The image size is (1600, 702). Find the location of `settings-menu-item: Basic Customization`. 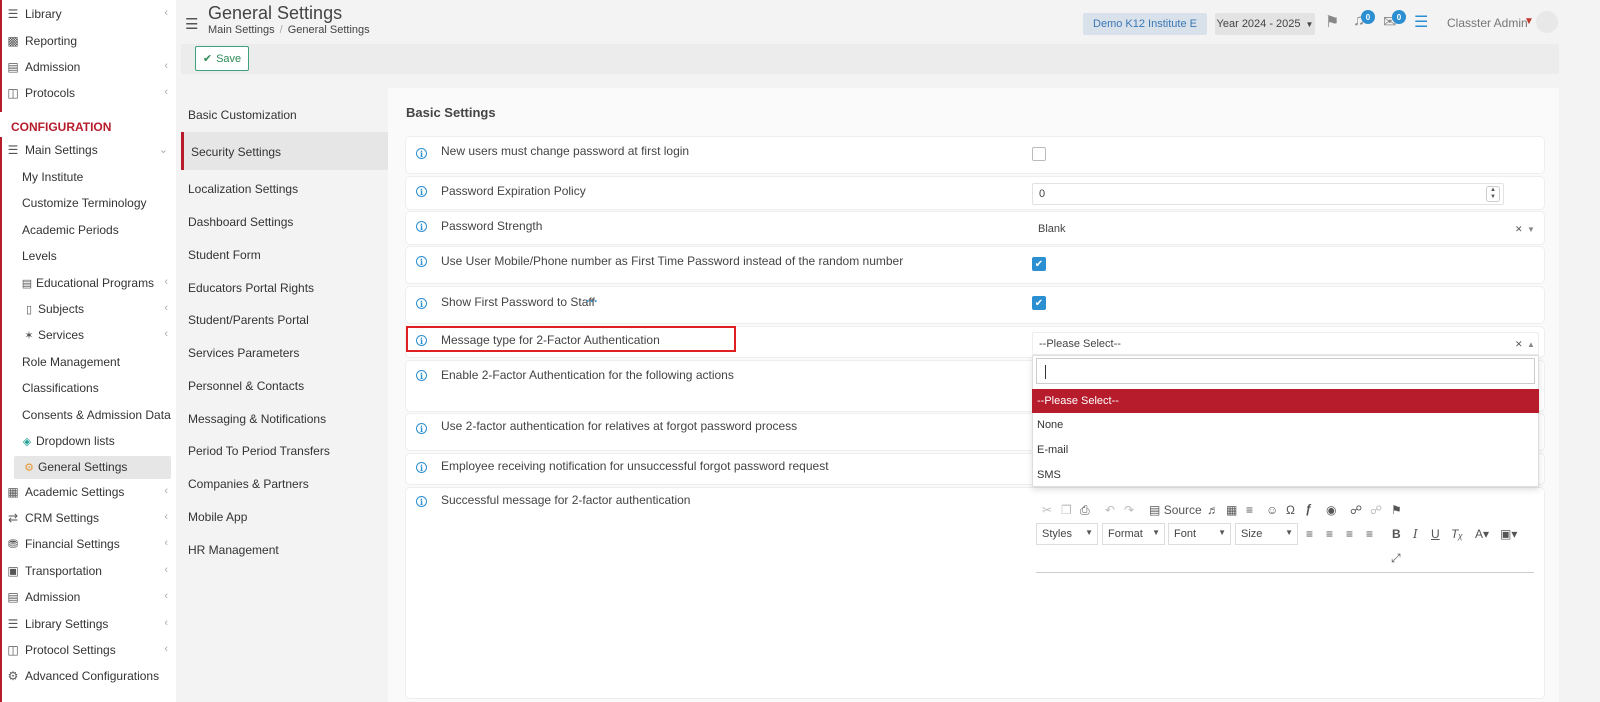

settings-menu-item: Basic Customization is located at coordinates (242, 115).